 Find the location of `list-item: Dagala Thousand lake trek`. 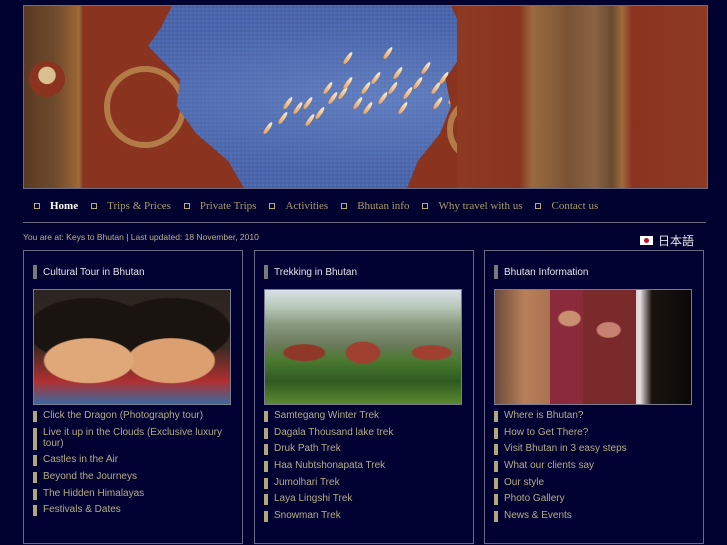

list-item: Dagala Thousand lake trek is located at coordinates (364, 433).